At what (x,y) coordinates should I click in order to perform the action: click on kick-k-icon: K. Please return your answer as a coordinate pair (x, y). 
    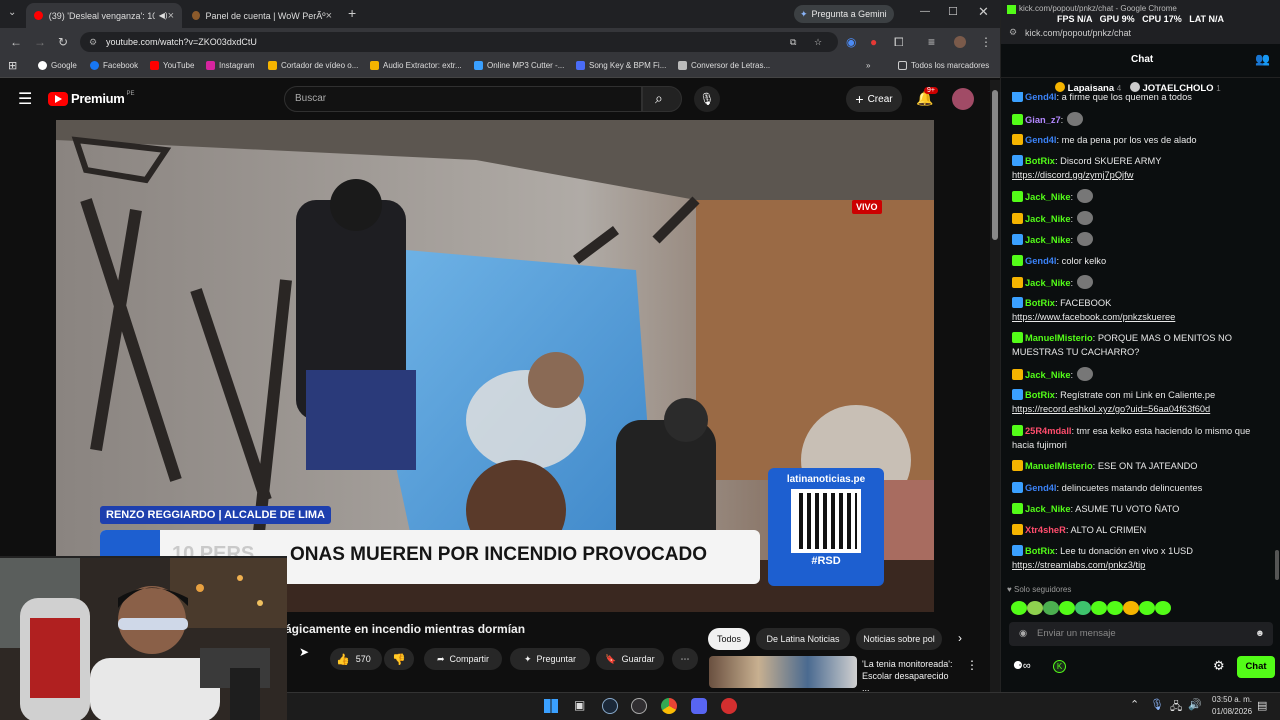
    Looking at the image, I should click on (1059, 666).